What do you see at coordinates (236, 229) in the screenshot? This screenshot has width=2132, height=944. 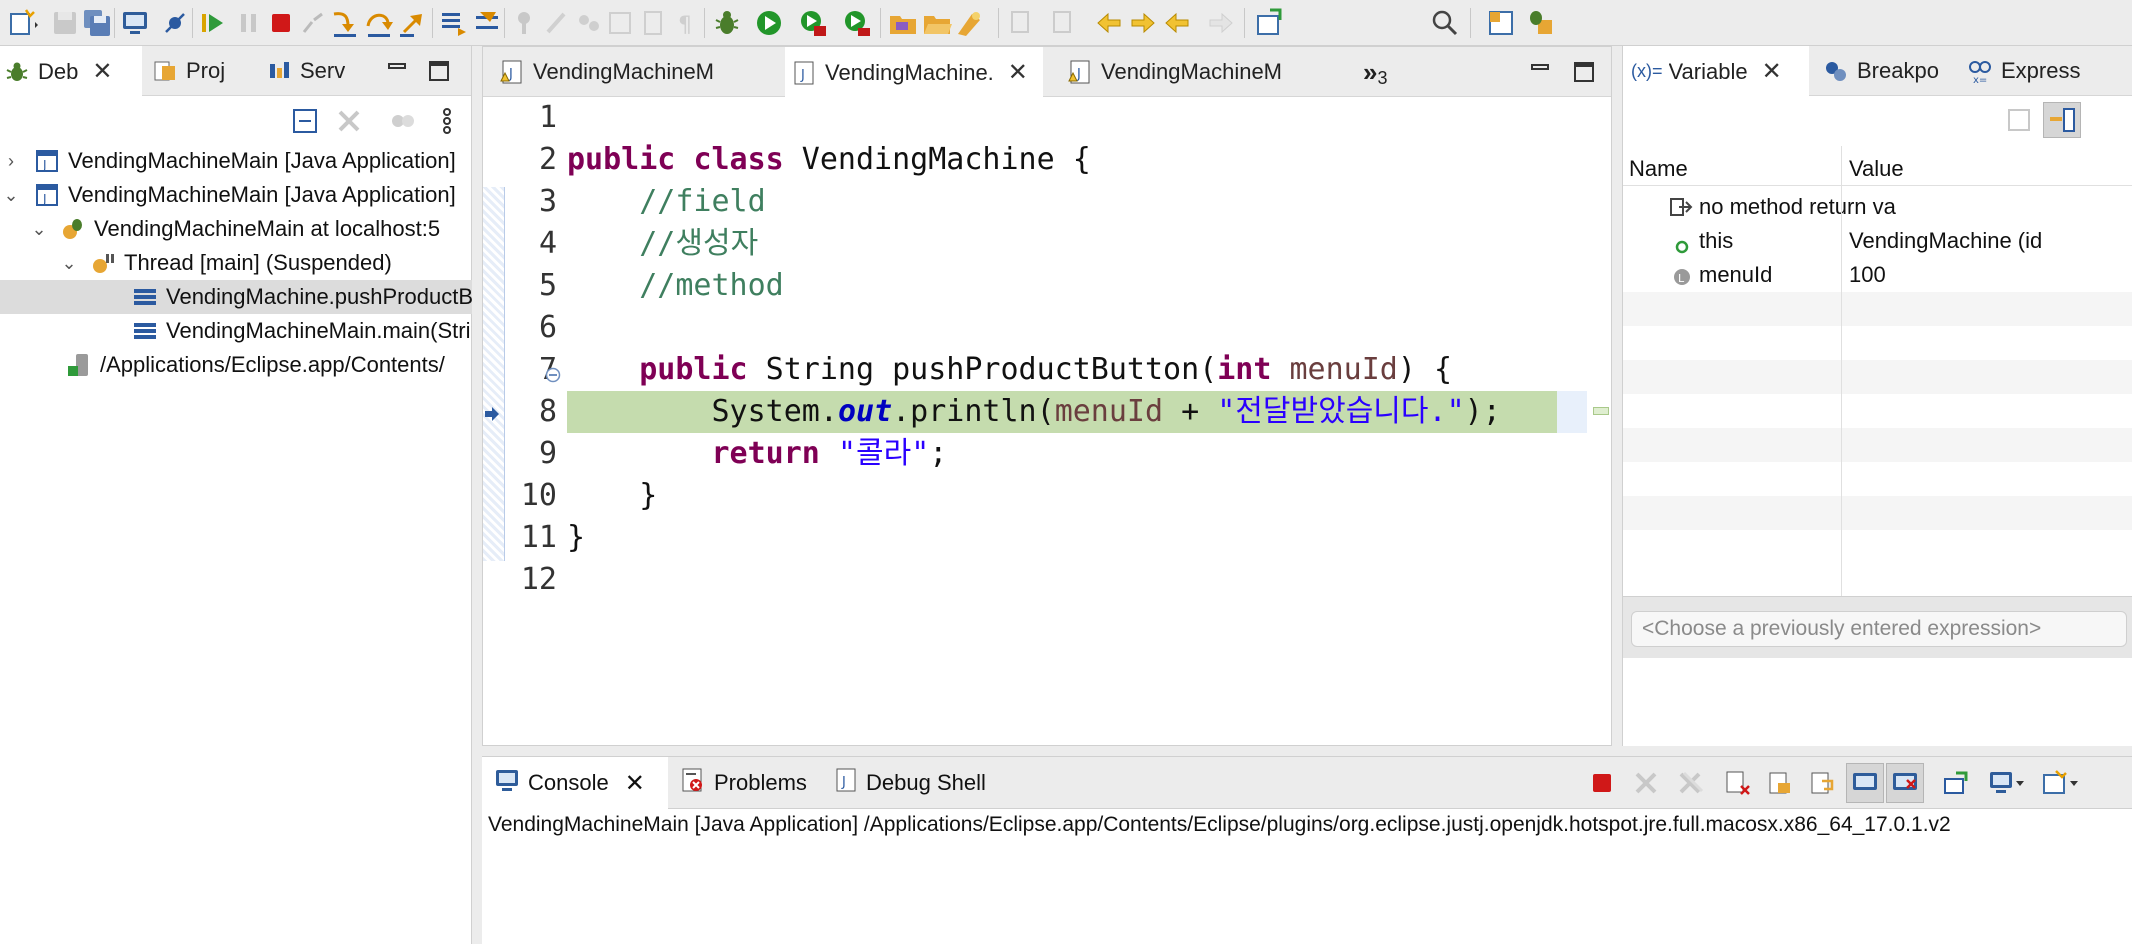 I see `tree-item-debug-target: ⌄ VendingMachineMain at localhost:5` at bounding box center [236, 229].